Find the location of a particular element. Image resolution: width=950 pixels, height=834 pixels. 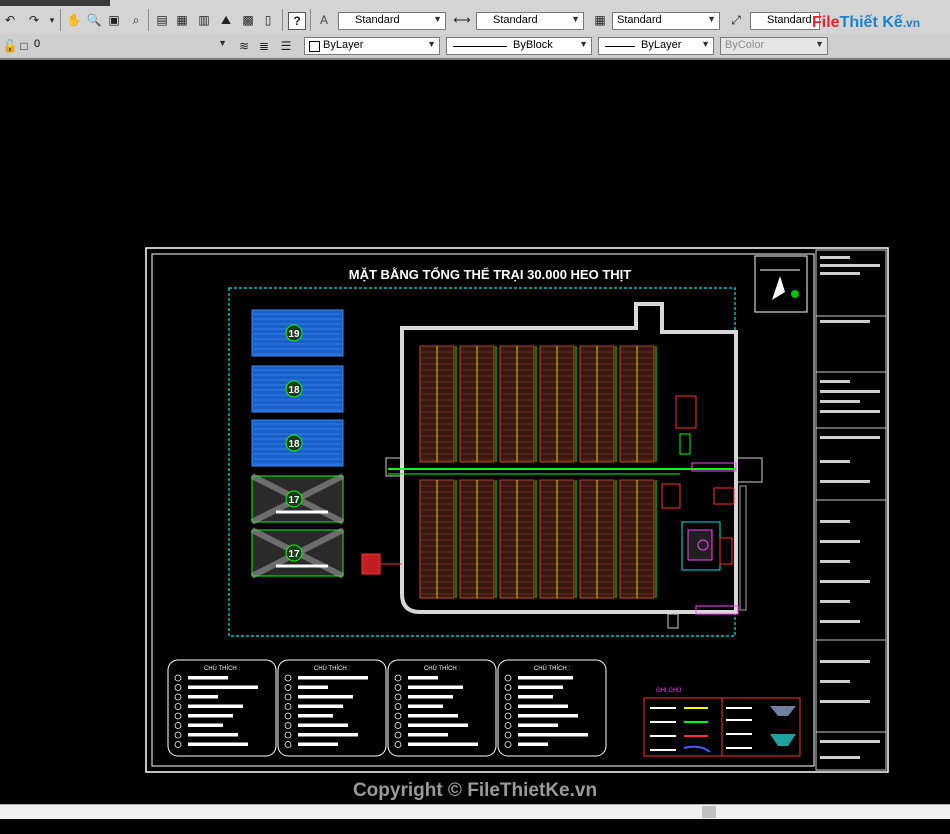

text-style-select: Standard ▼ is located at coordinates (392, 21).